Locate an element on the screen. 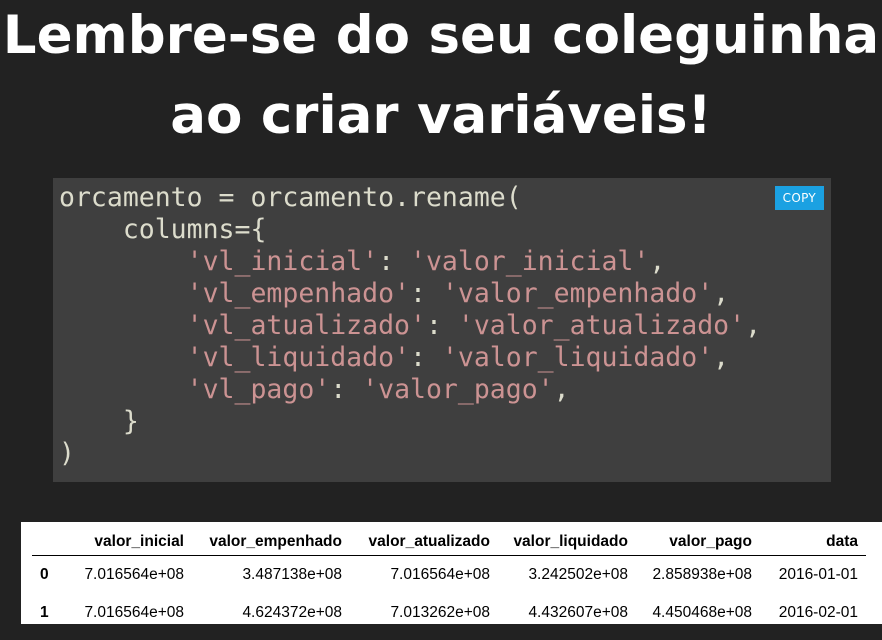  code-string-key: 'vl_empenhado' is located at coordinates (298, 293).